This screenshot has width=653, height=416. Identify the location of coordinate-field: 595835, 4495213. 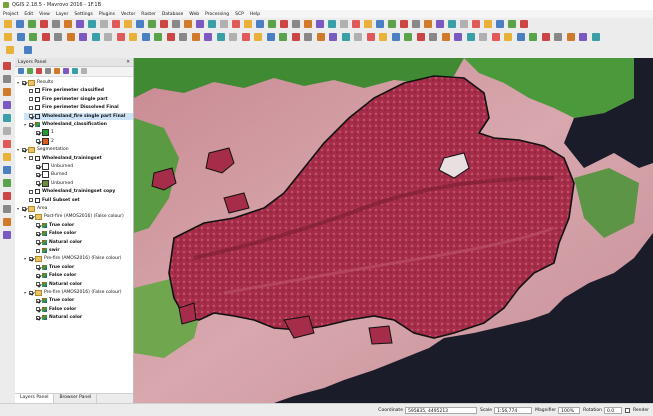
(440, 410).